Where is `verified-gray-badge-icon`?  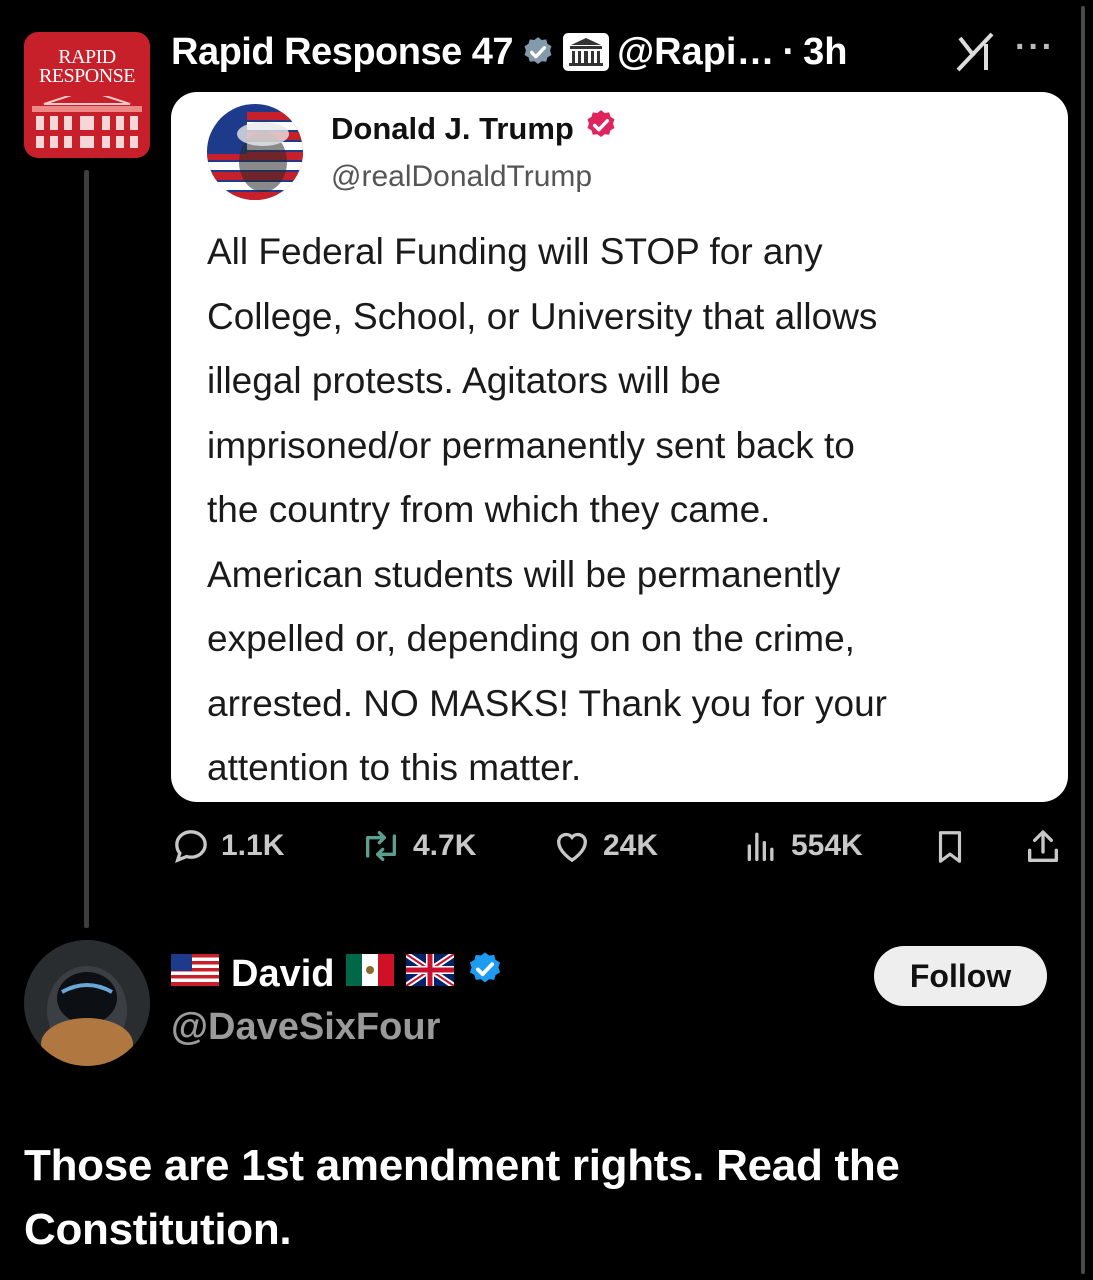 verified-gray-badge-icon is located at coordinates (538, 52).